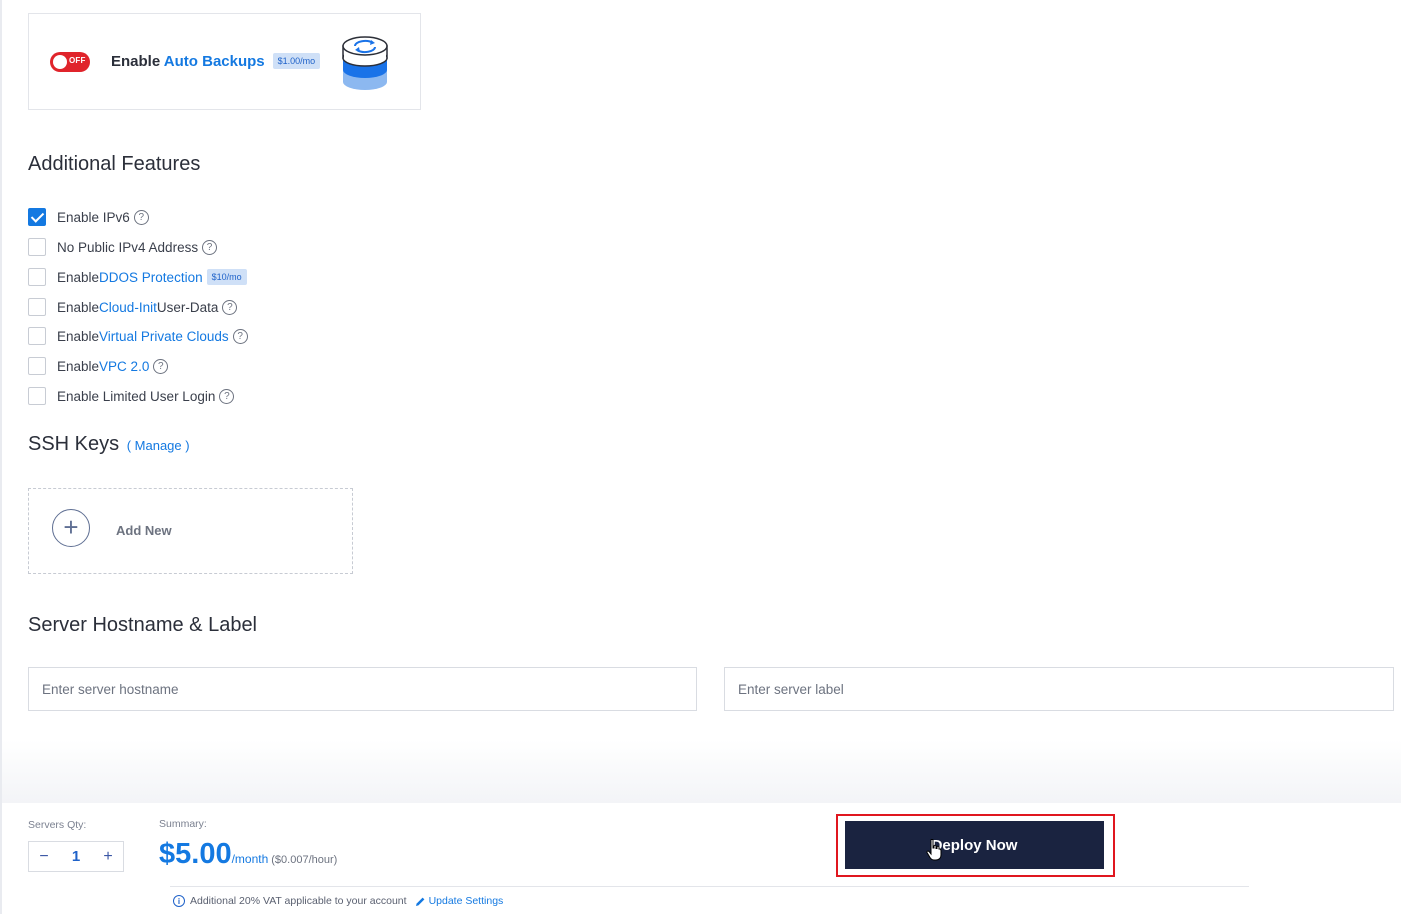 Image resolution: width=1401 pixels, height=914 pixels. I want to click on feature-price-badge: $10/mo, so click(226, 277).